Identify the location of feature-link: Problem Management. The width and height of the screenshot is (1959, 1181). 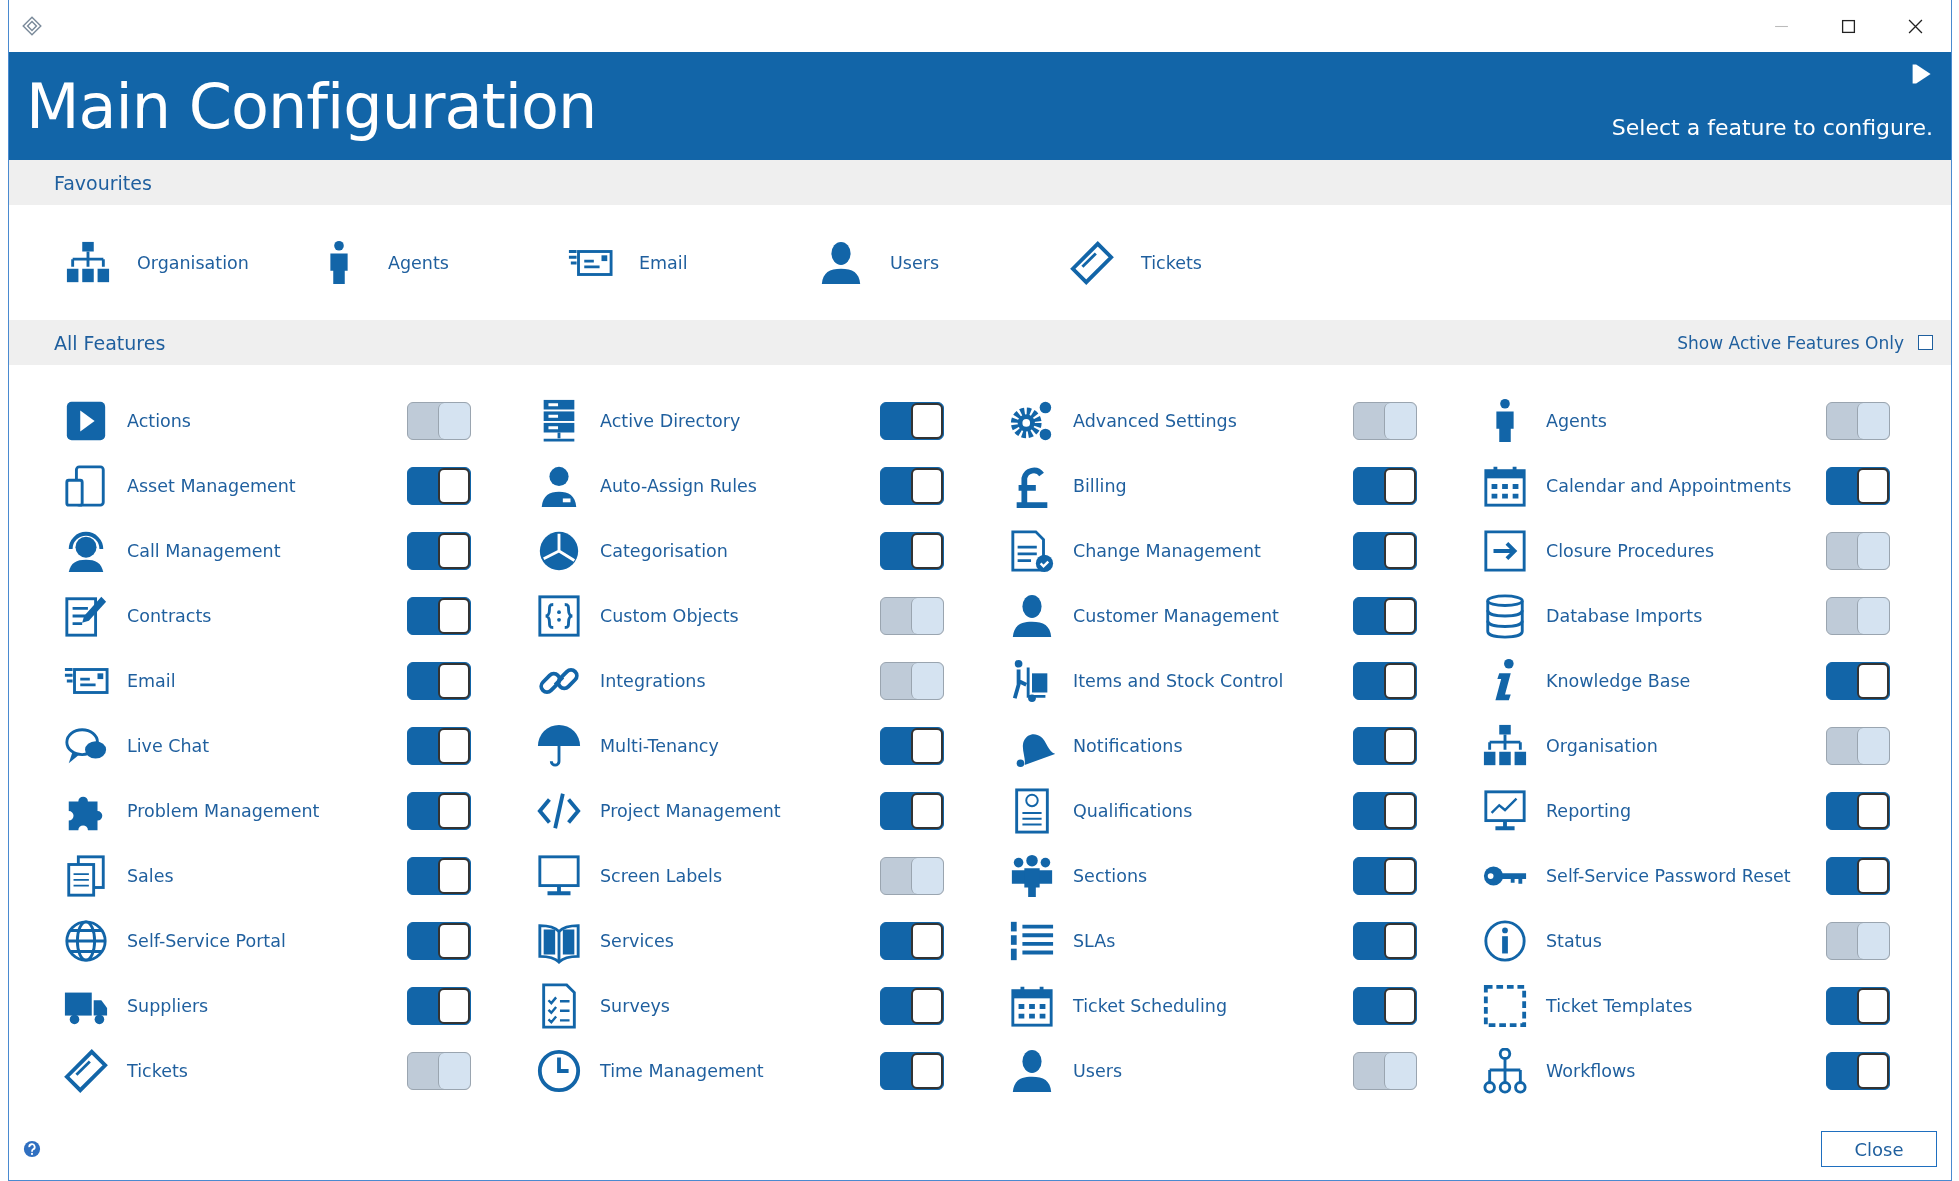
(267, 810).